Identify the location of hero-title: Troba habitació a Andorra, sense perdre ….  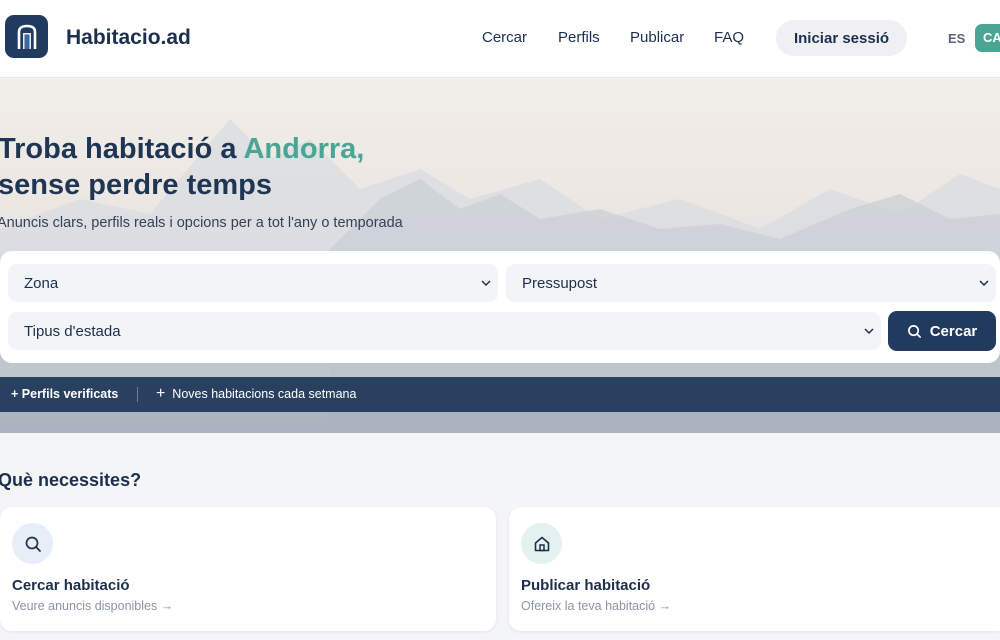
(182, 167).